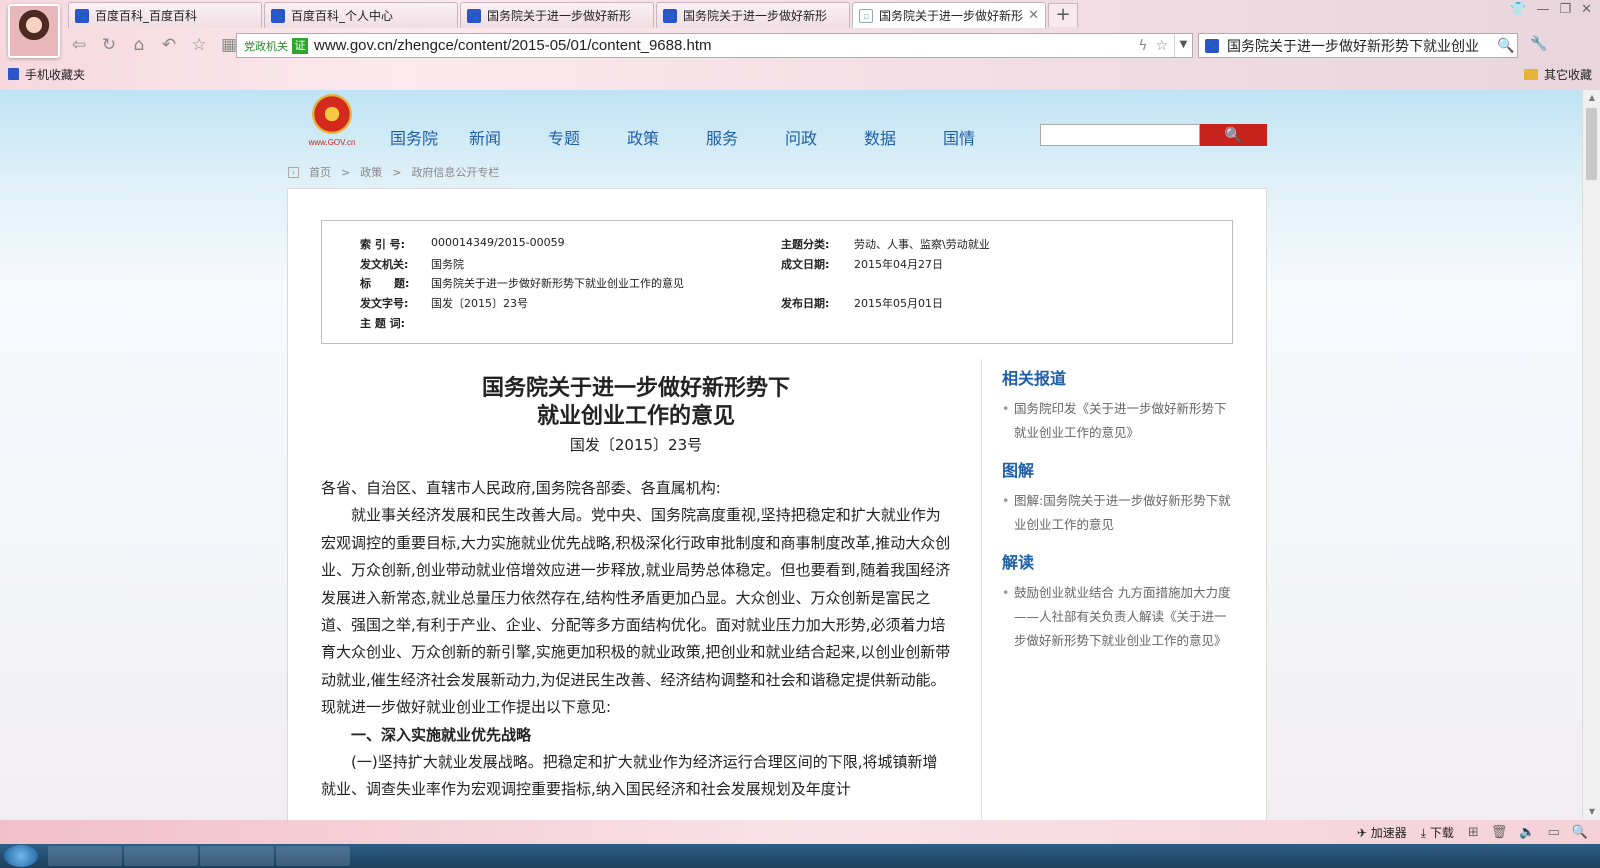 This screenshot has width=1600, height=868. Describe the element at coordinates (1565, 9) in the screenshot. I see `restore-icon: ❐` at that location.